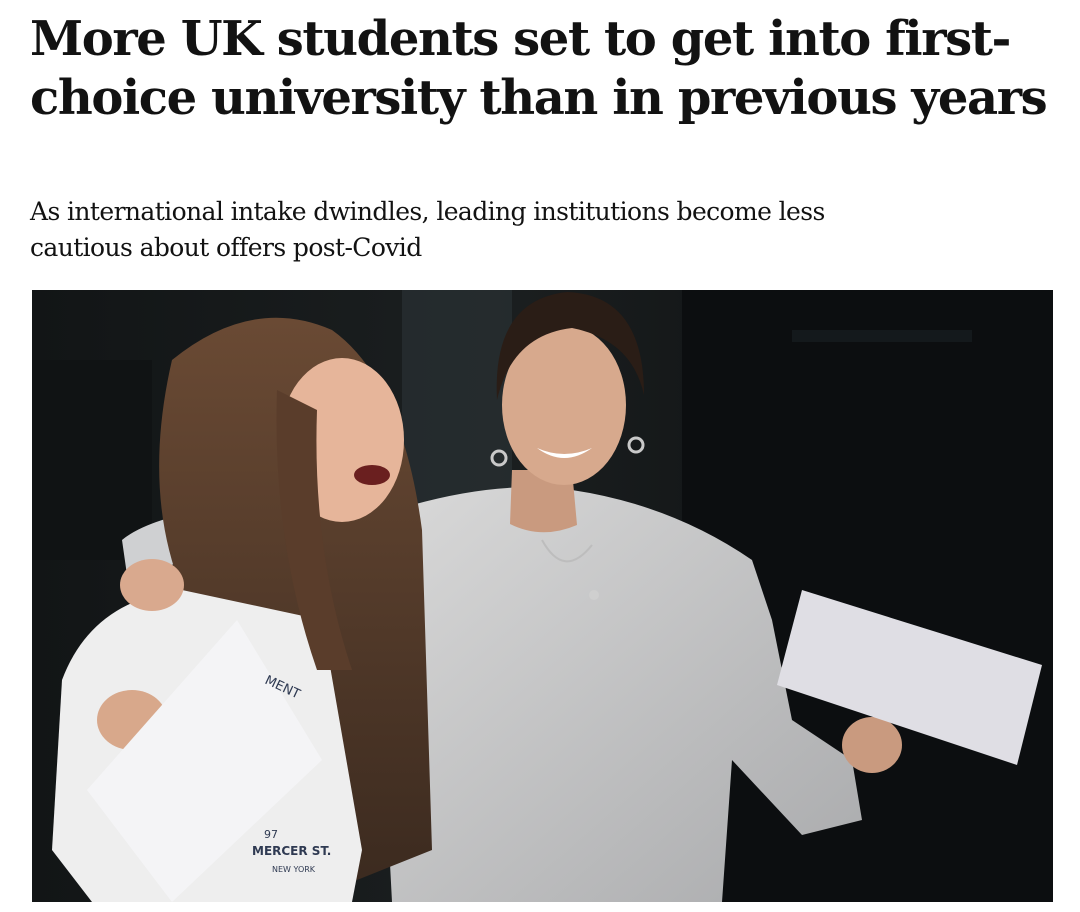  What do you see at coordinates (291, 851) in the screenshot?
I see `shirt-print-street: MERCER ST.` at bounding box center [291, 851].